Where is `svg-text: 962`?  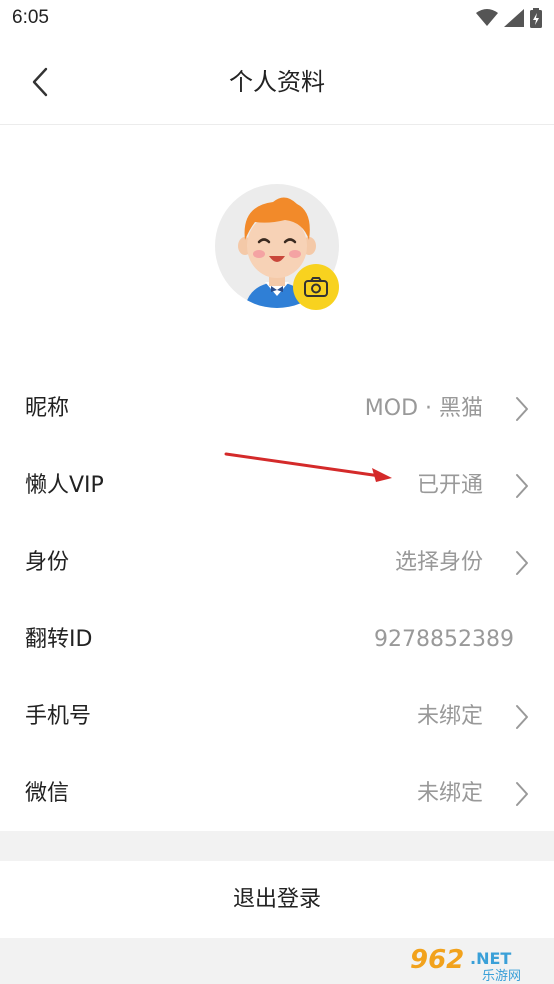
svg-text: 962 is located at coordinates (437, 960).